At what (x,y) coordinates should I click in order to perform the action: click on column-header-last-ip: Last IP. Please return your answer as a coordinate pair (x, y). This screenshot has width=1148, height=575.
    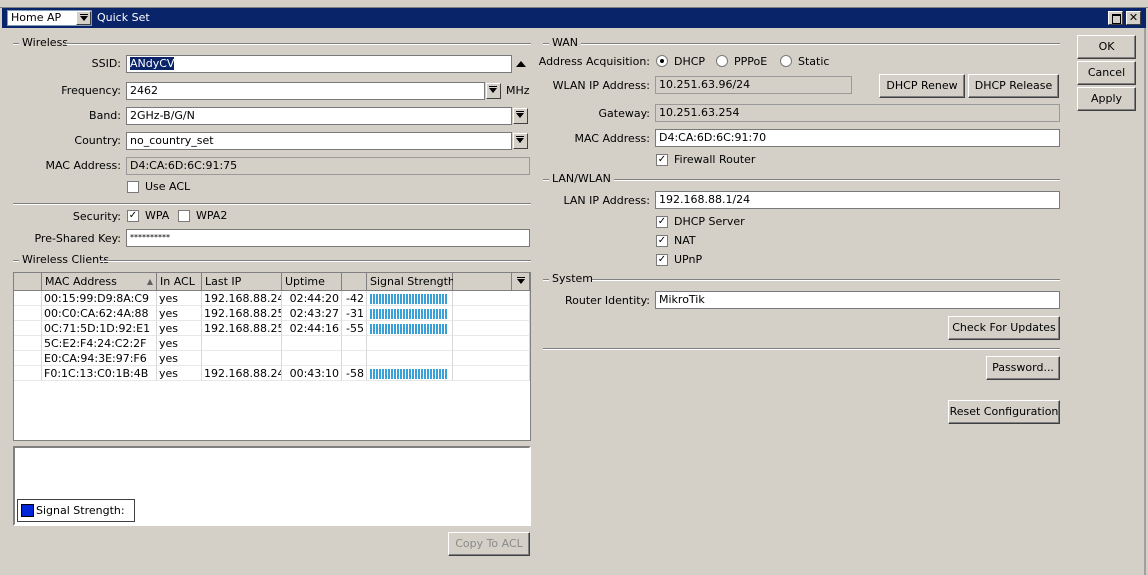
    Looking at the image, I should click on (242, 282).